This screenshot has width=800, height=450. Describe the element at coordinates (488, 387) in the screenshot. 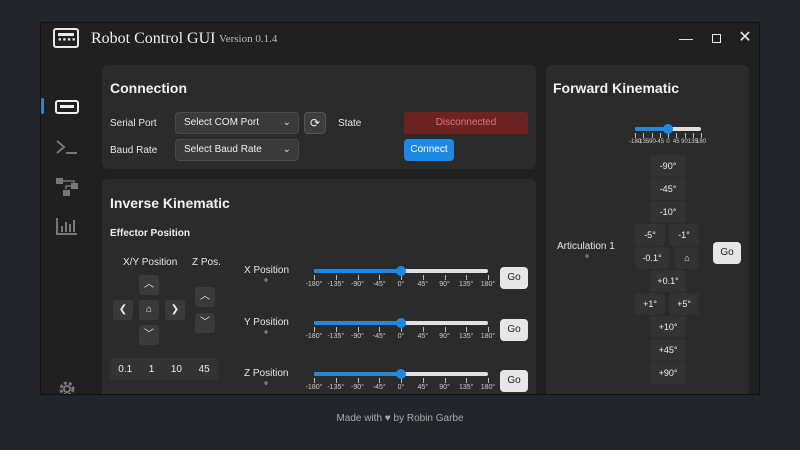

I see `slider-tick-label: 180°` at that location.